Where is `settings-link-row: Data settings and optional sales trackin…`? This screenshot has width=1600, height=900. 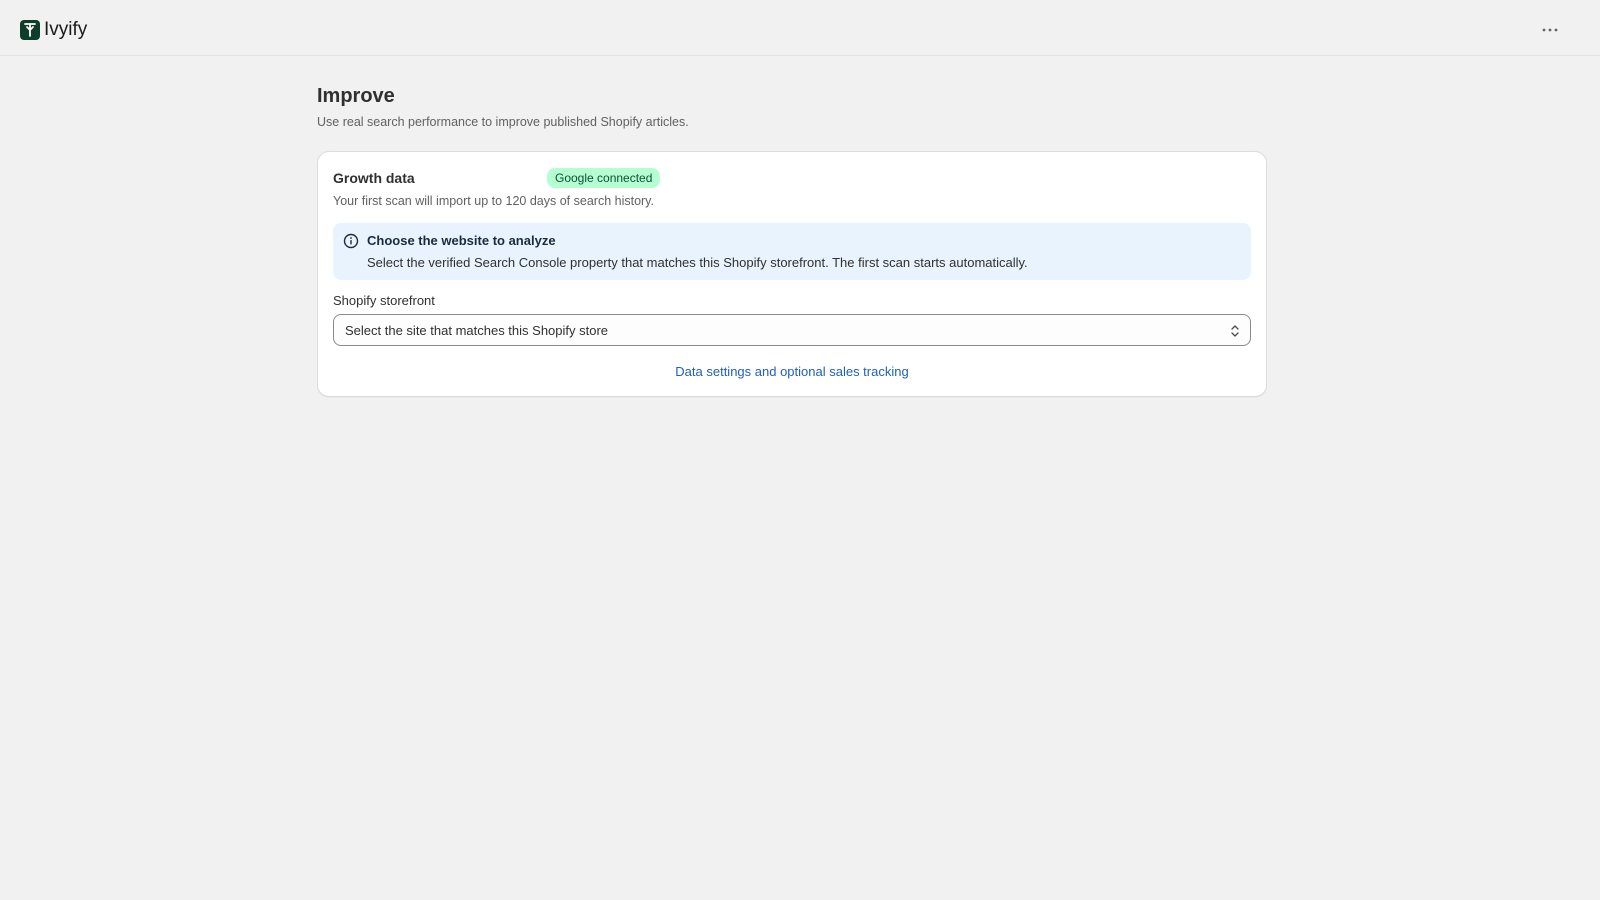 settings-link-row: Data settings and optional sales trackin… is located at coordinates (792, 372).